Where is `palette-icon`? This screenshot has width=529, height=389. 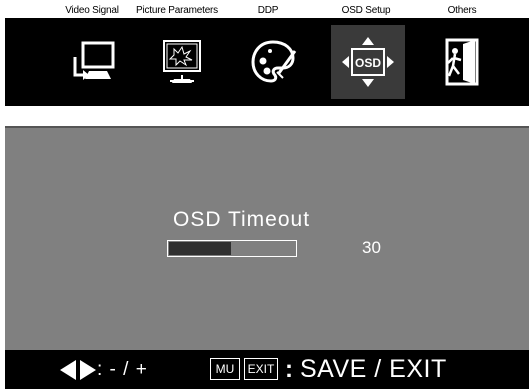 palette-icon is located at coordinates (274, 61).